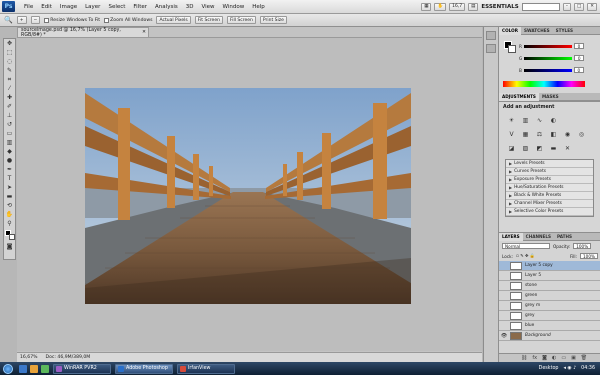 The width and height of the screenshot is (600, 375). Describe the element at coordinates (544, 84) in the screenshot. I see `color-spectrum` at that location.